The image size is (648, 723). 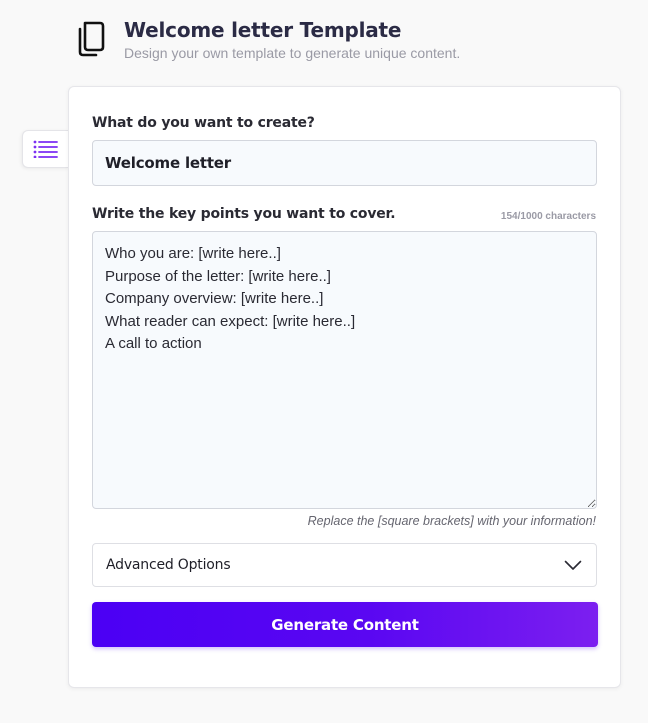 I want to click on advanced-options-label: Advanced Options, so click(x=168, y=565).